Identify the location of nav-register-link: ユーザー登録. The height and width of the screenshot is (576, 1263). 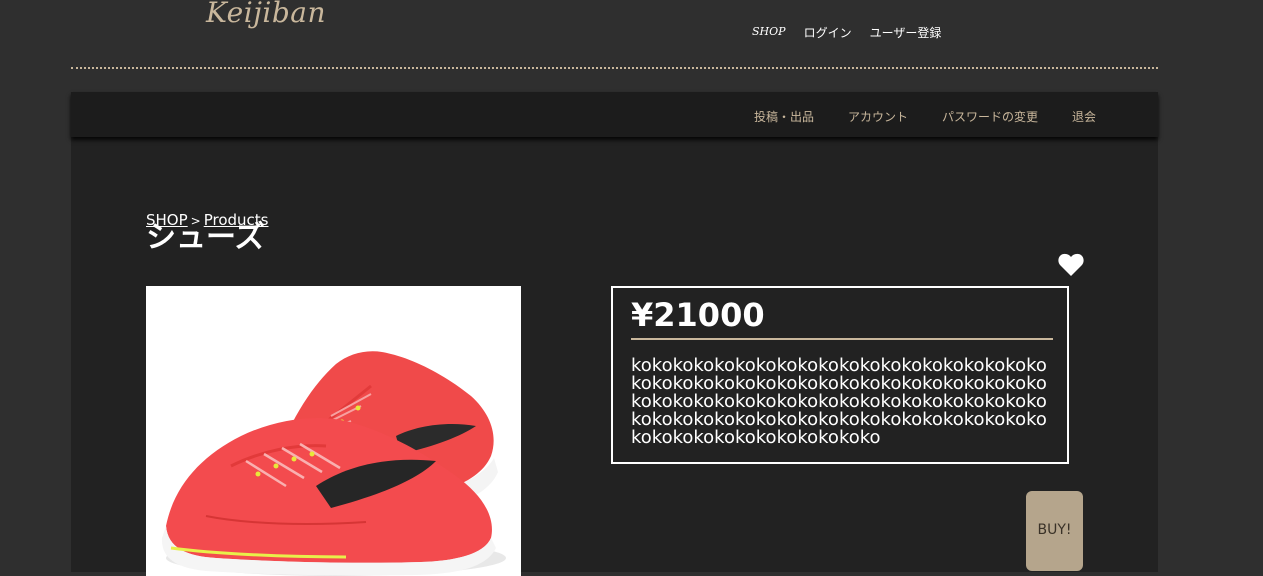
(906, 32).